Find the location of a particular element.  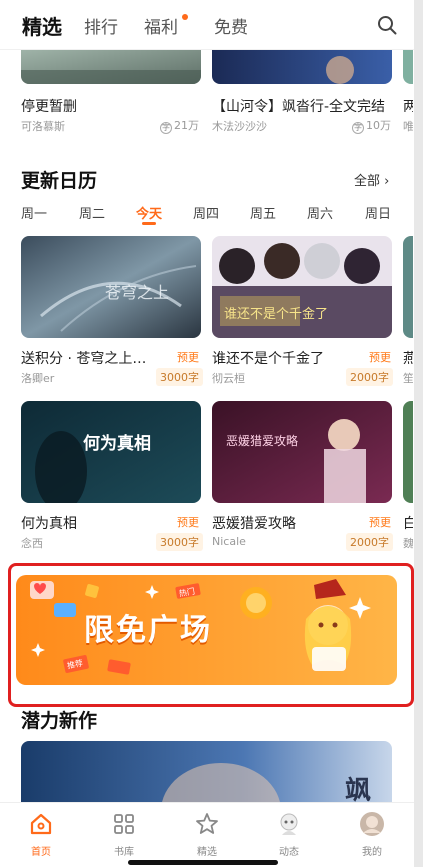

book-cover: 何为真相 is located at coordinates (111, 452).